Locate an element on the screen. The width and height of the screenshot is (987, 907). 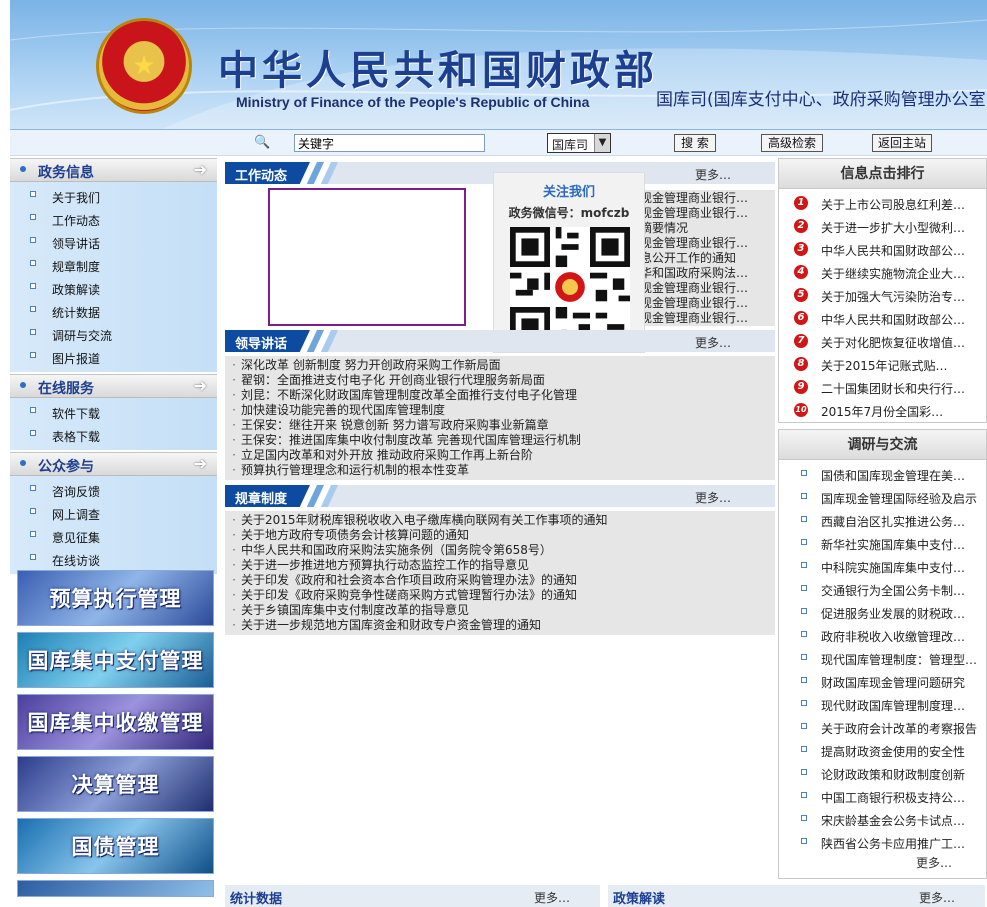
research-item: 财政国库现金管理问题研究 is located at coordinates (882, 681).